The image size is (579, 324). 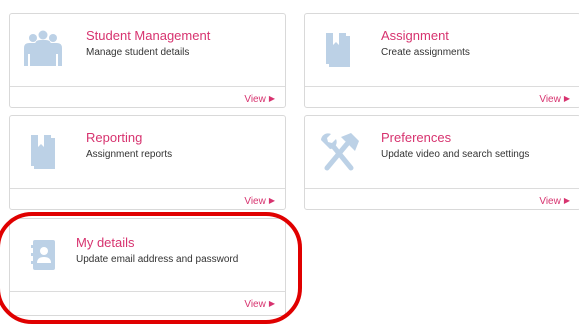 I want to click on tools-icon, so click(x=339, y=153).